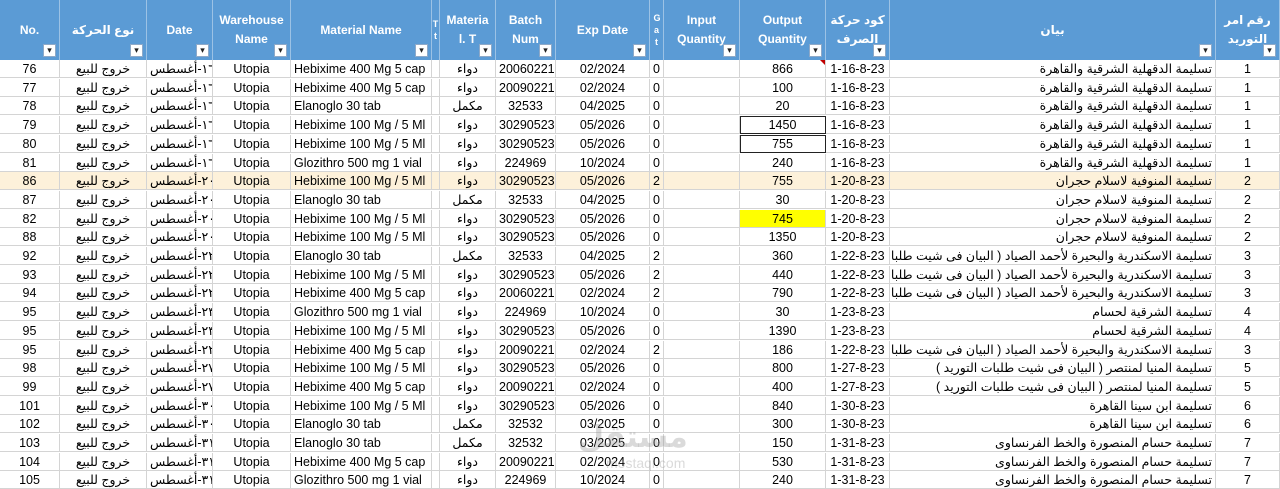 Image resolution: width=1280 pixels, height=489 pixels. What do you see at coordinates (30, 199) in the screenshot?
I see `cell-no: 87` at bounding box center [30, 199].